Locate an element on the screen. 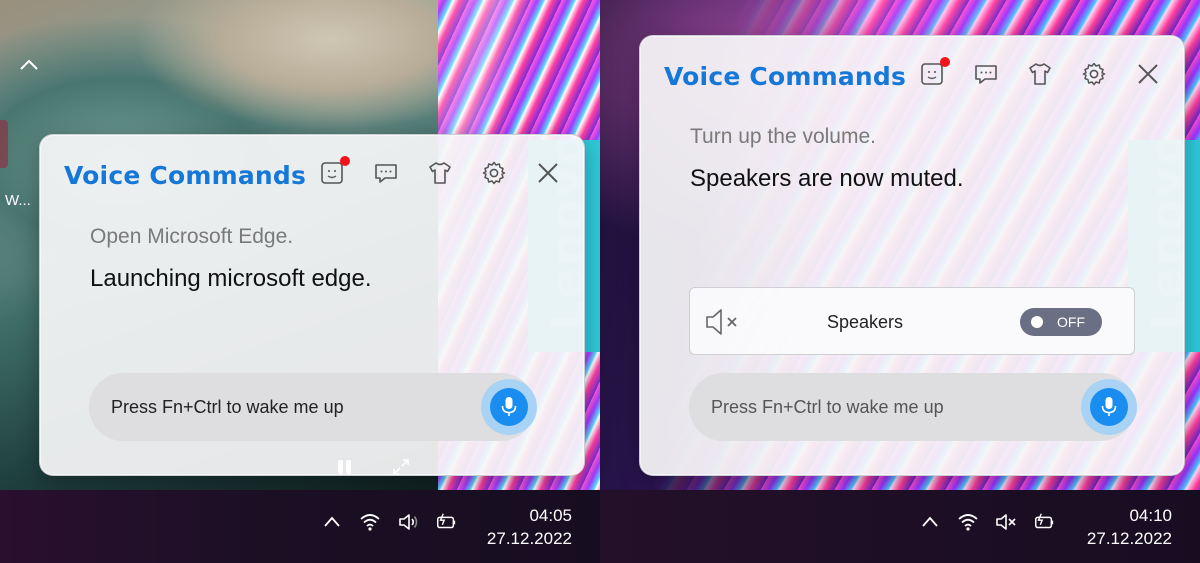 The width and height of the screenshot is (1200, 563). toggle-state-label: OFF is located at coordinates (1071, 322).